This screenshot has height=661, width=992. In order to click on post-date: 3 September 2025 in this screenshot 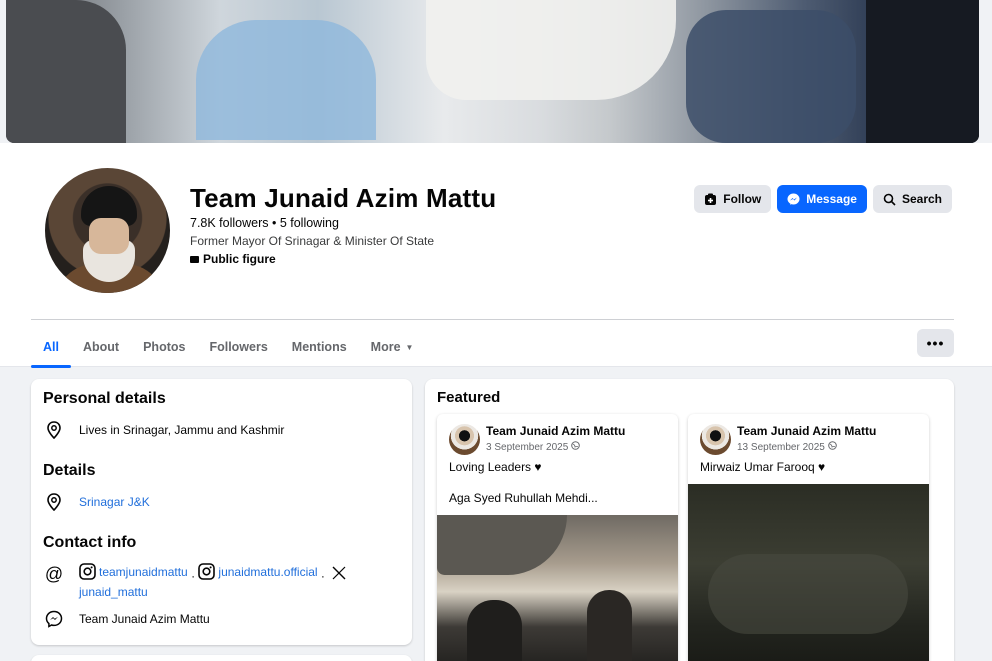, I will do `click(533, 447)`.